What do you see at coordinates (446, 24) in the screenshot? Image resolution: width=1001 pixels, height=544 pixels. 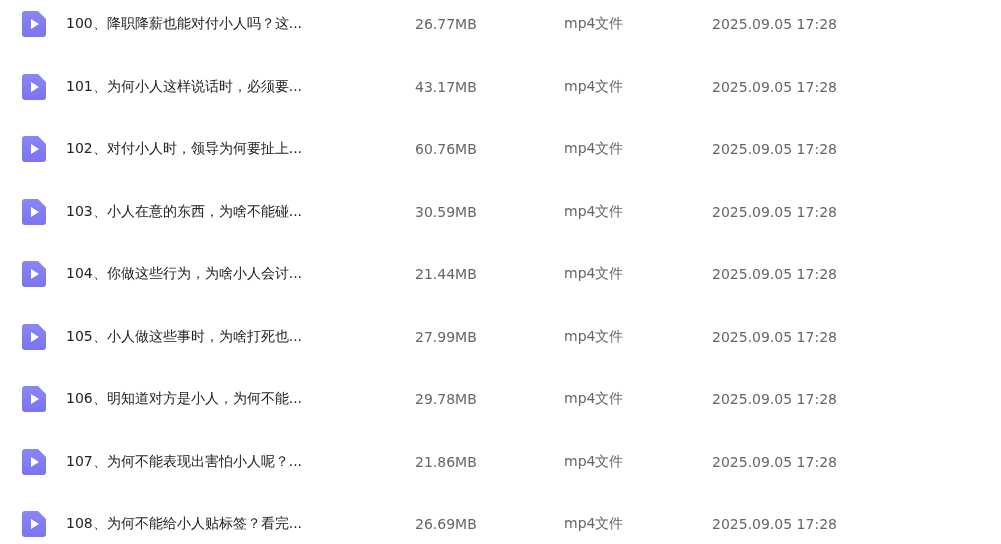 I see `file-size: 26.77MB` at bounding box center [446, 24].